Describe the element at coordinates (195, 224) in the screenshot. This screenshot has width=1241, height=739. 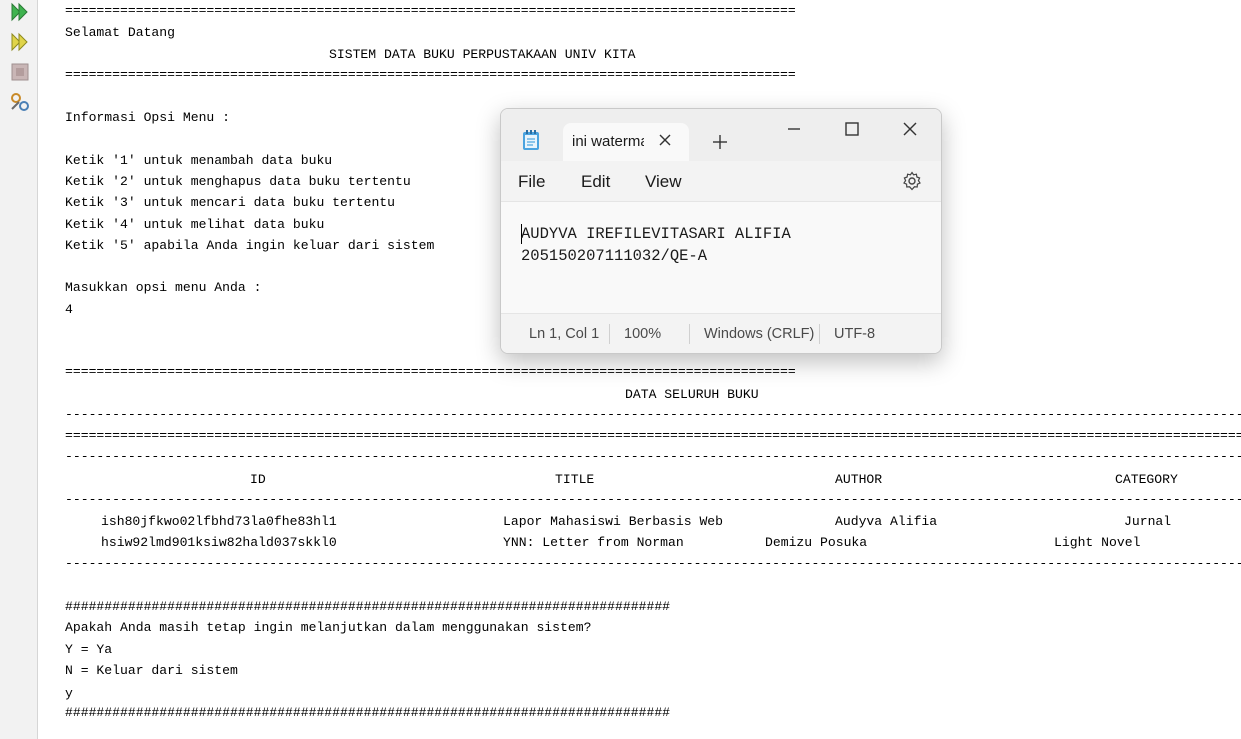
I see `menu-option: Ketik '4' untuk melihat data buku` at that location.